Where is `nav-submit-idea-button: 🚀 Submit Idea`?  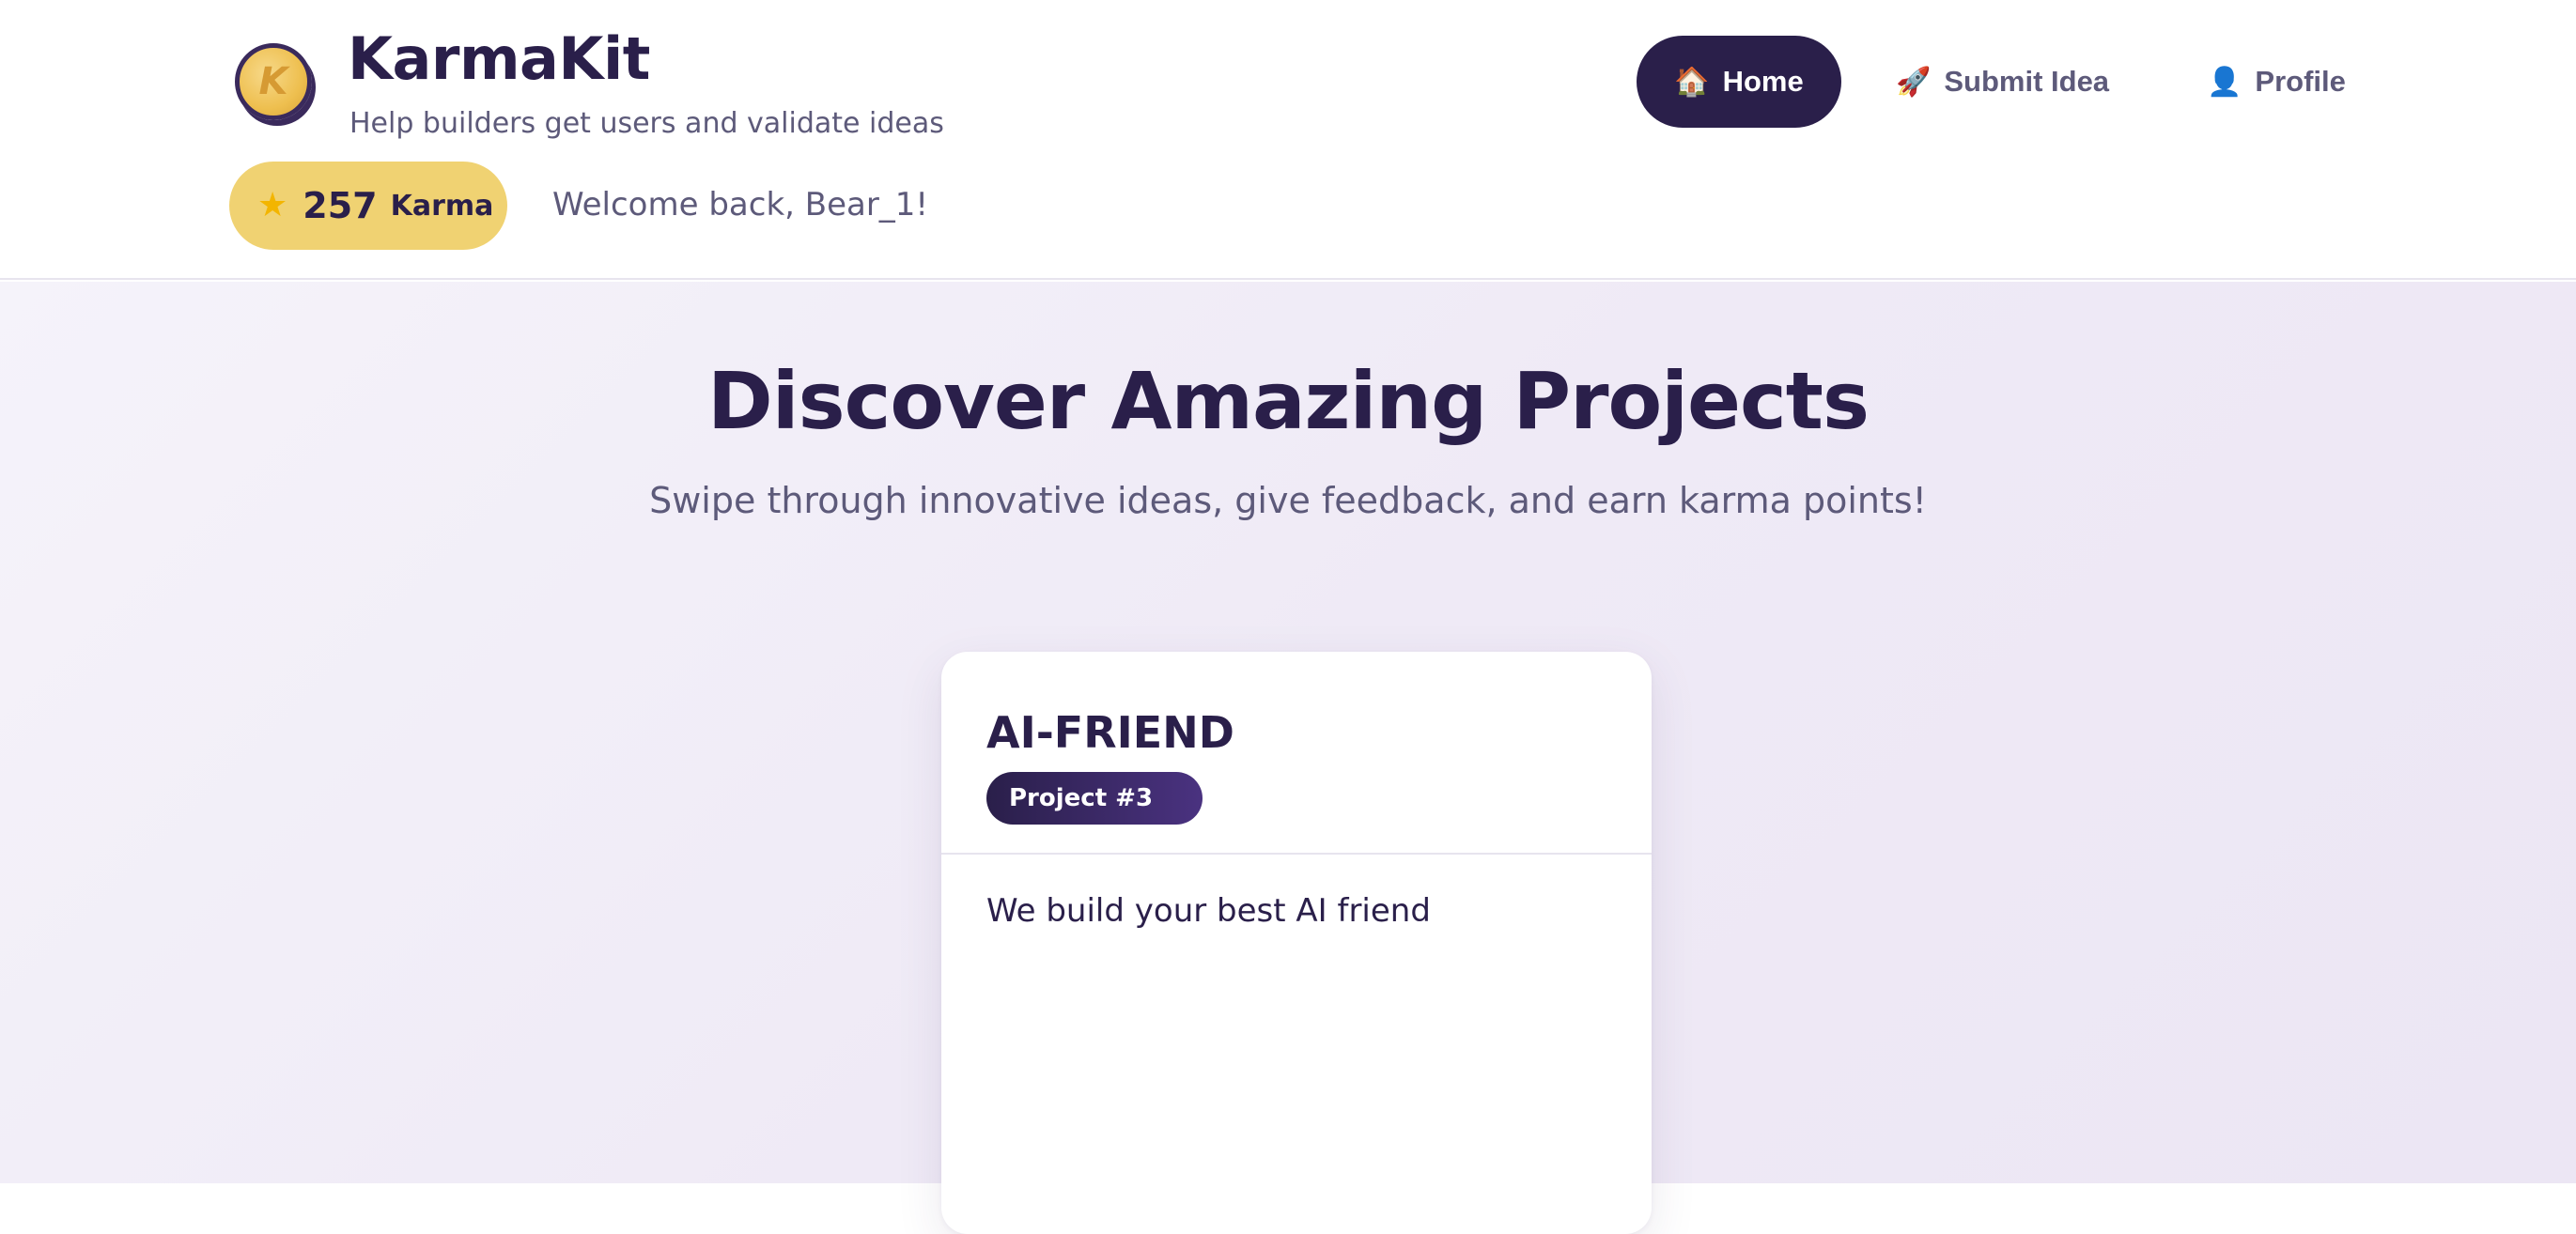
nav-submit-idea-button: 🚀 Submit Idea is located at coordinates (2002, 82).